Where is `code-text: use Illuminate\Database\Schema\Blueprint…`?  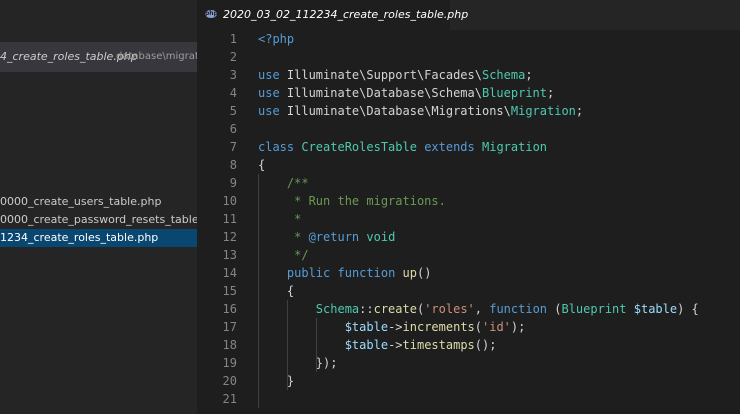 code-text: use Illuminate\Database\Schema\Blueprint… is located at coordinates (406, 93).